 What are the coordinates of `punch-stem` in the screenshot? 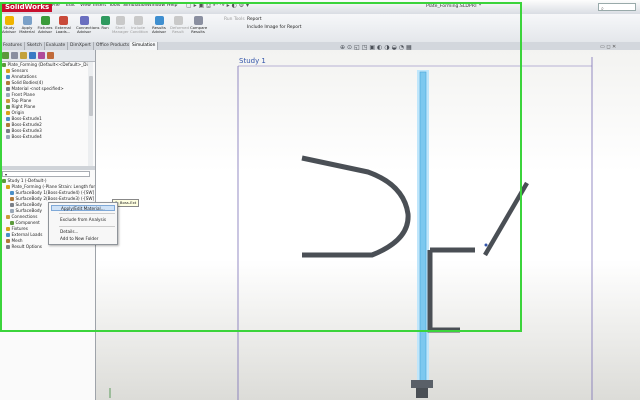 It's located at (422, 393).